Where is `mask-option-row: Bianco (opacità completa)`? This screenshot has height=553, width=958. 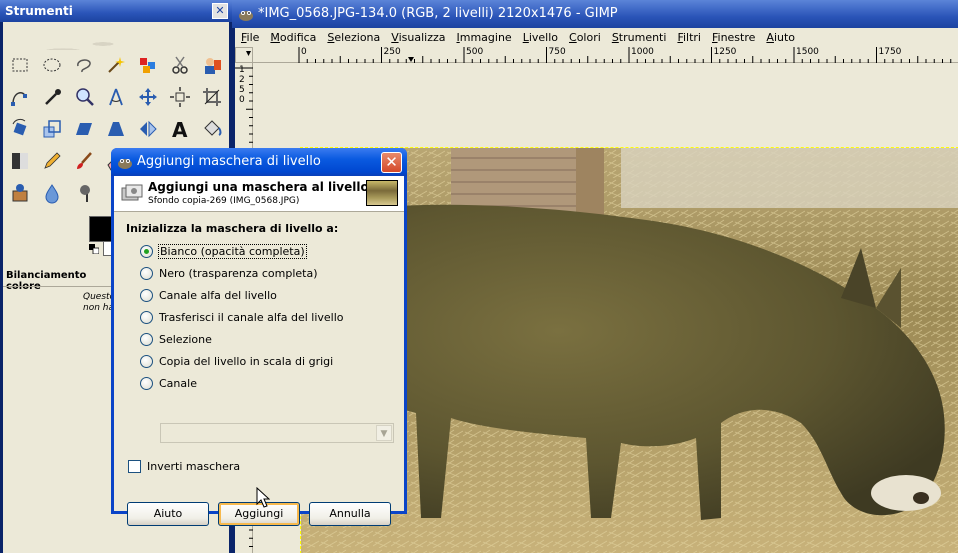 mask-option-row: Bianco (opacità completa) is located at coordinates (223, 251).